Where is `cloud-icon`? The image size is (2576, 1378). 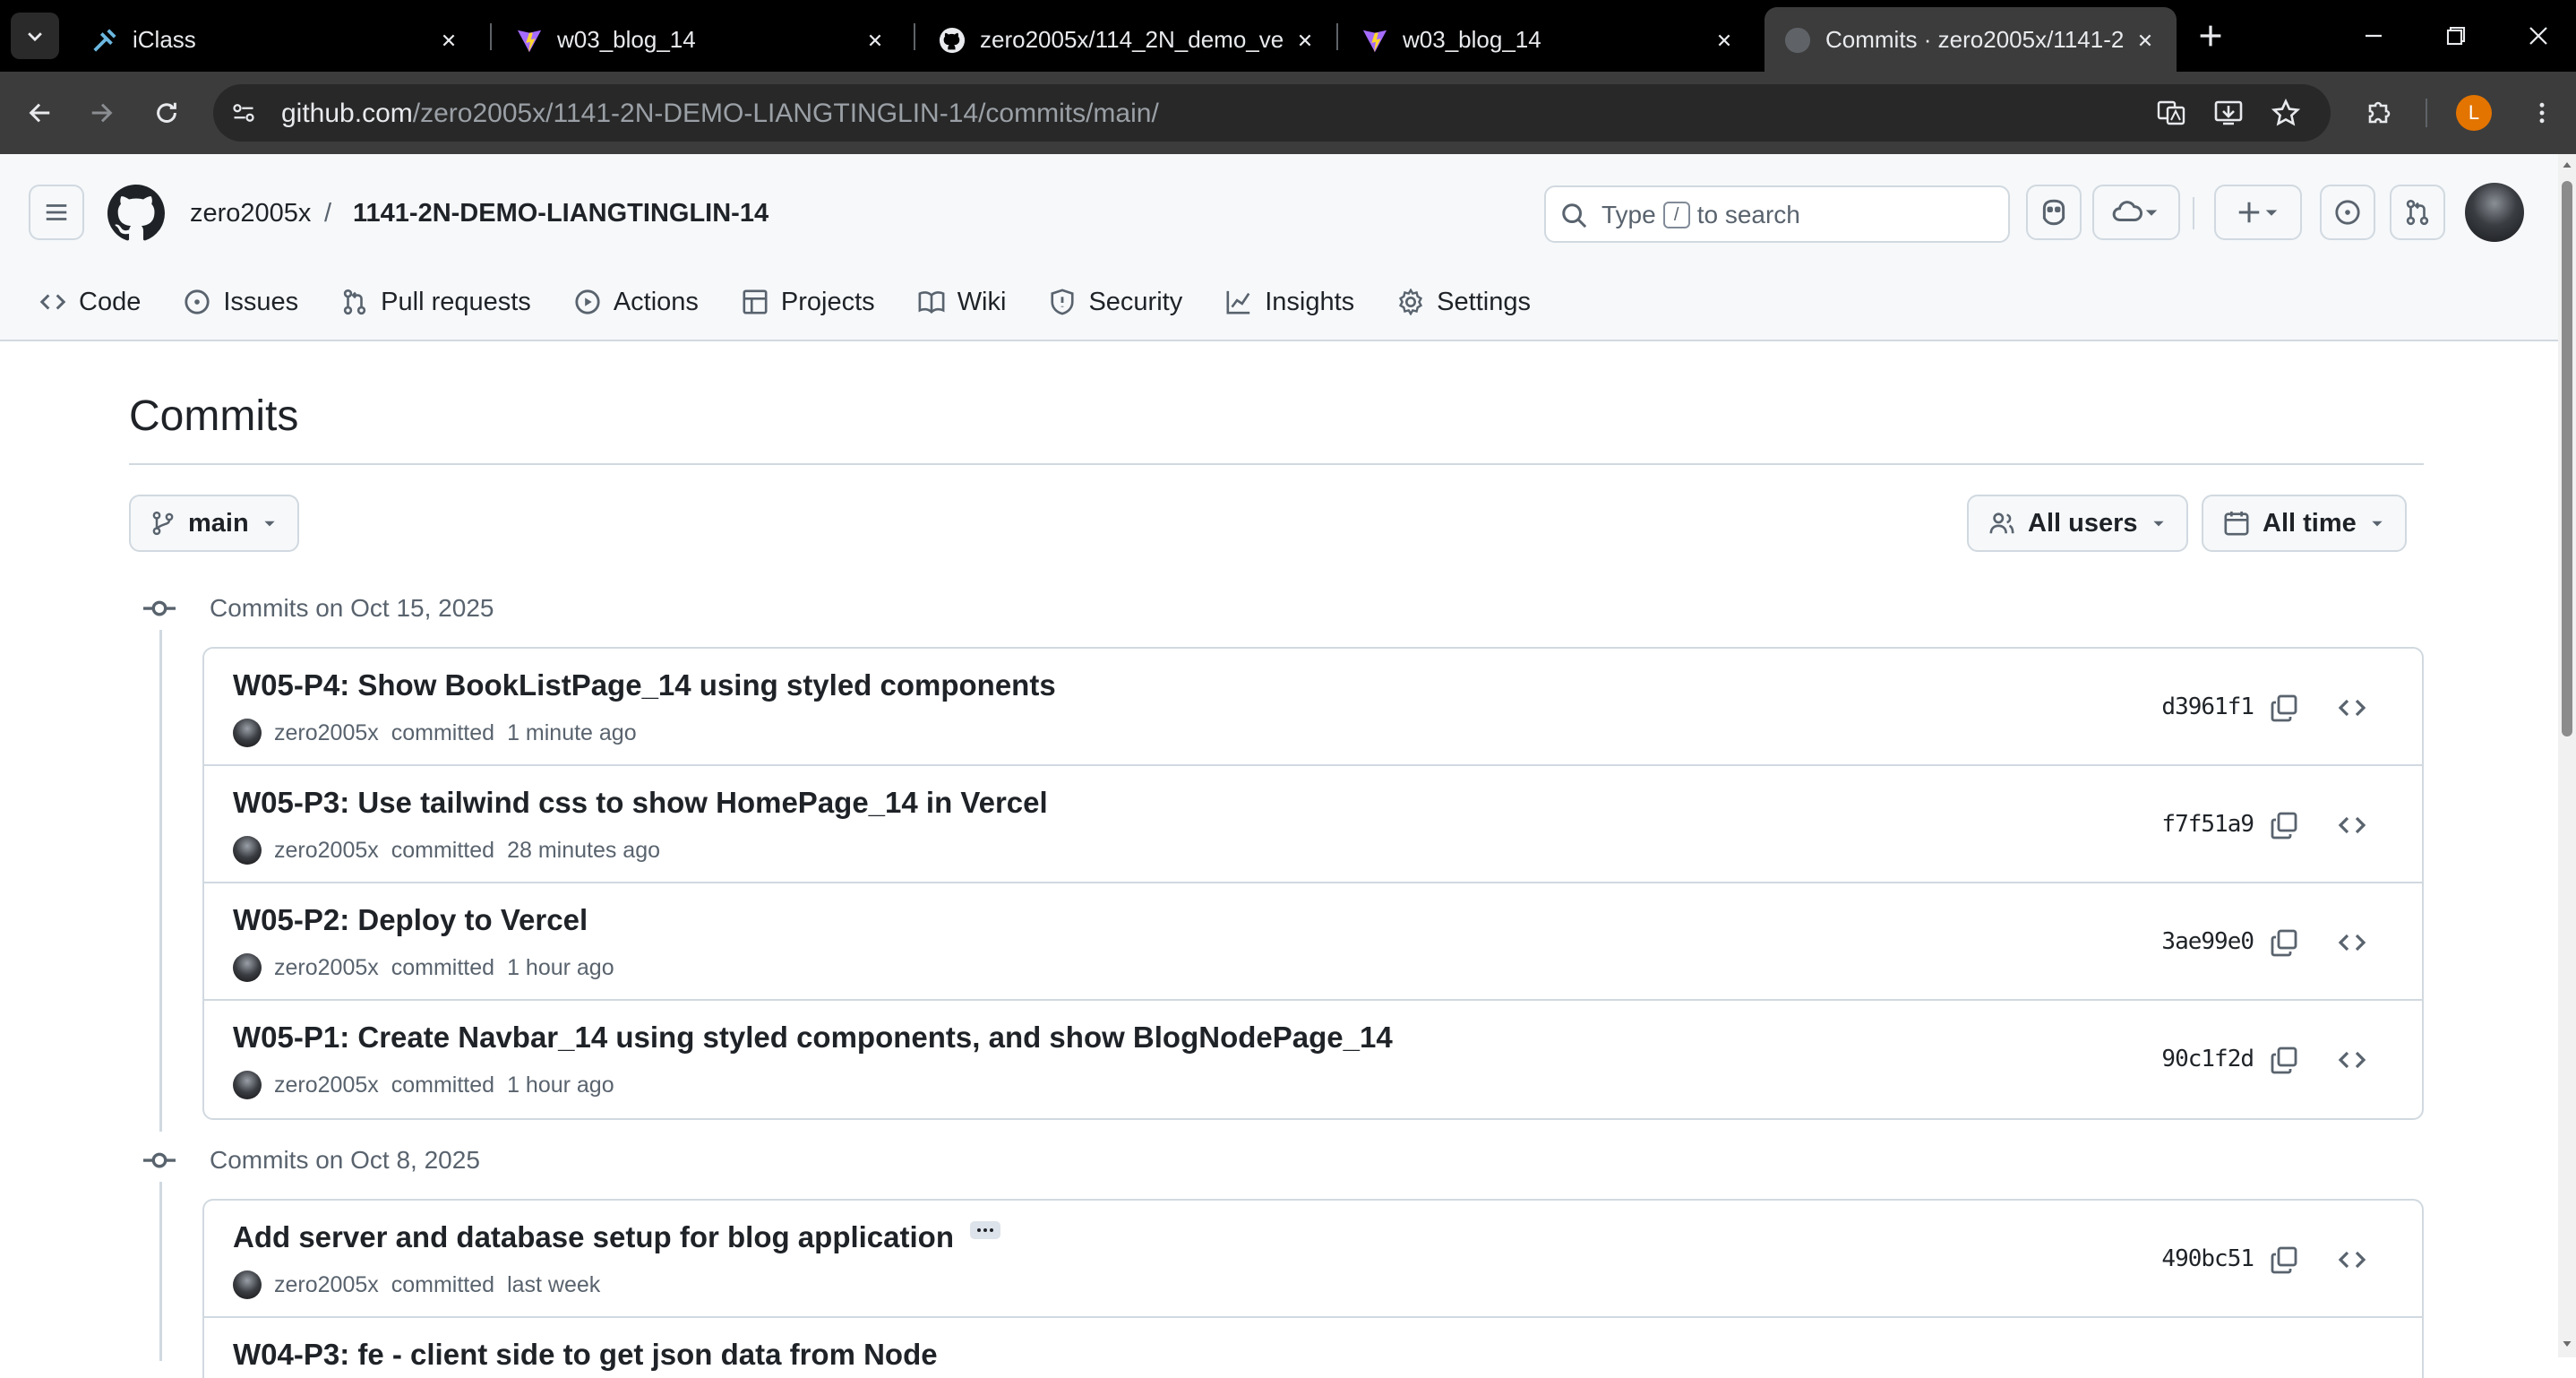 cloud-icon is located at coordinates (2127, 211).